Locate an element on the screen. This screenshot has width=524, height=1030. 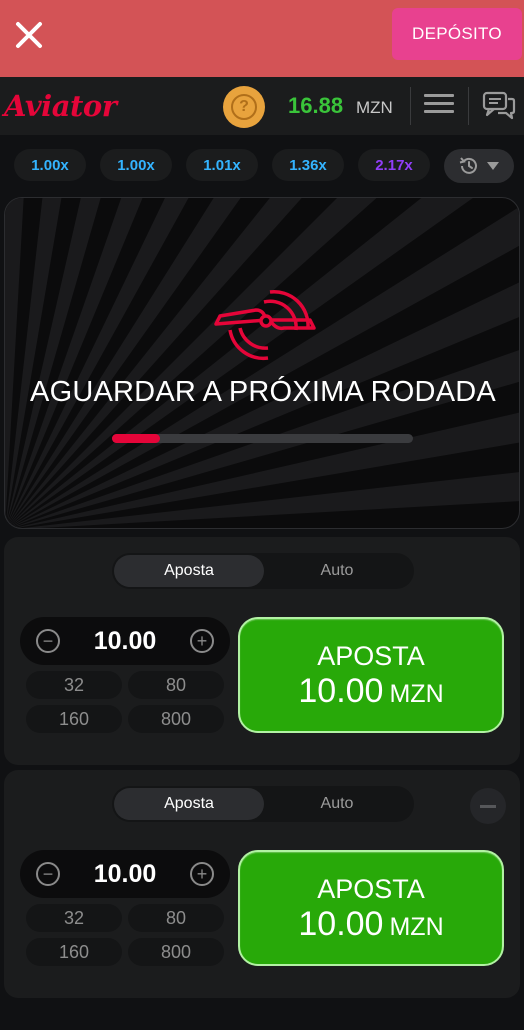
history-toggle-button is located at coordinates (479, 166).